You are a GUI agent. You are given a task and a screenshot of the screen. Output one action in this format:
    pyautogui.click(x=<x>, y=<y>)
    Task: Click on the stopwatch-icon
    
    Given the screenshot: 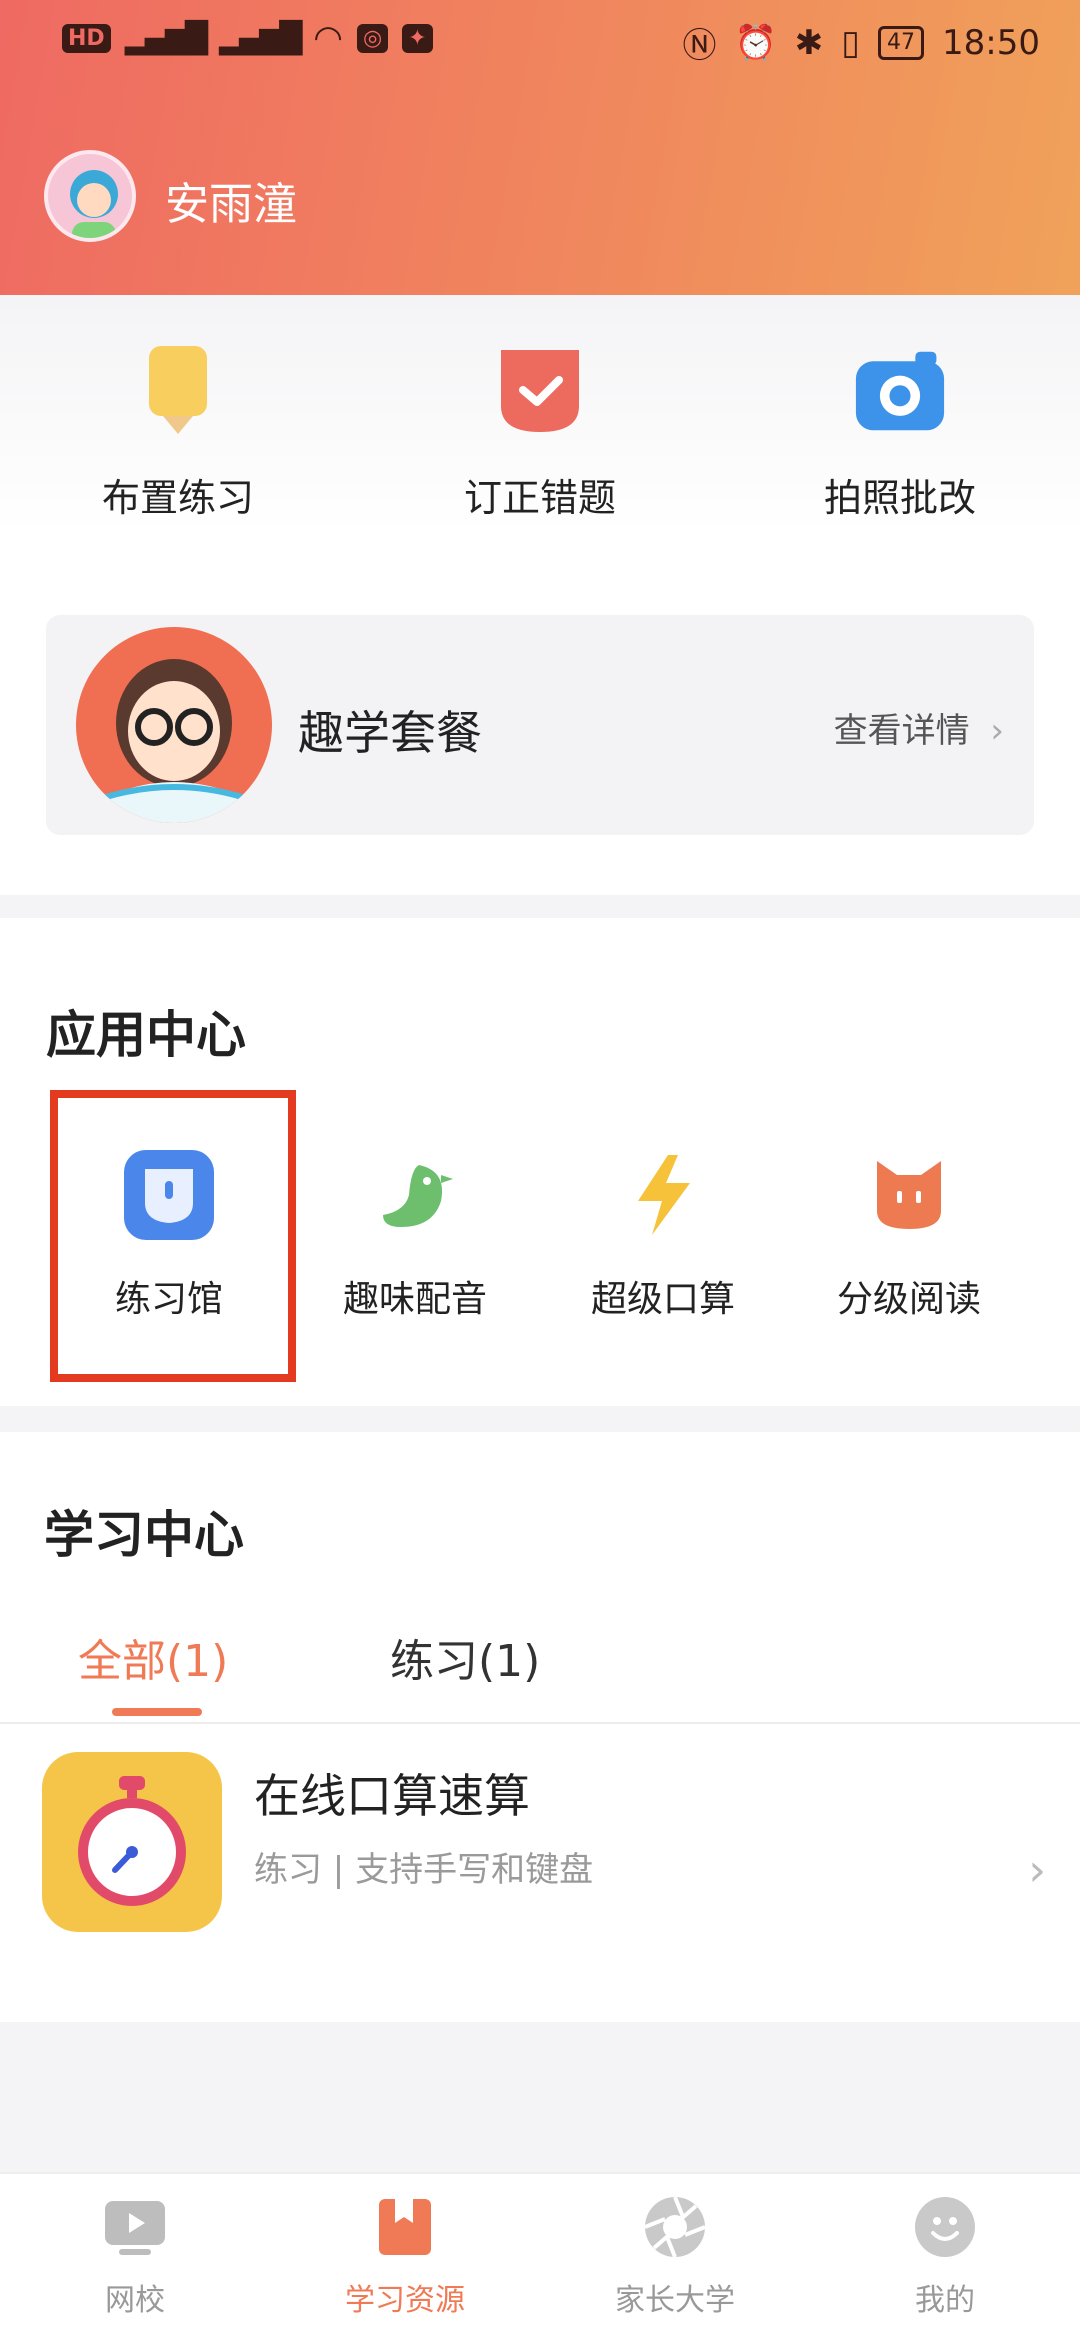 What is the action you would take?
    pyautogui.click(x=132, y=1842)
    